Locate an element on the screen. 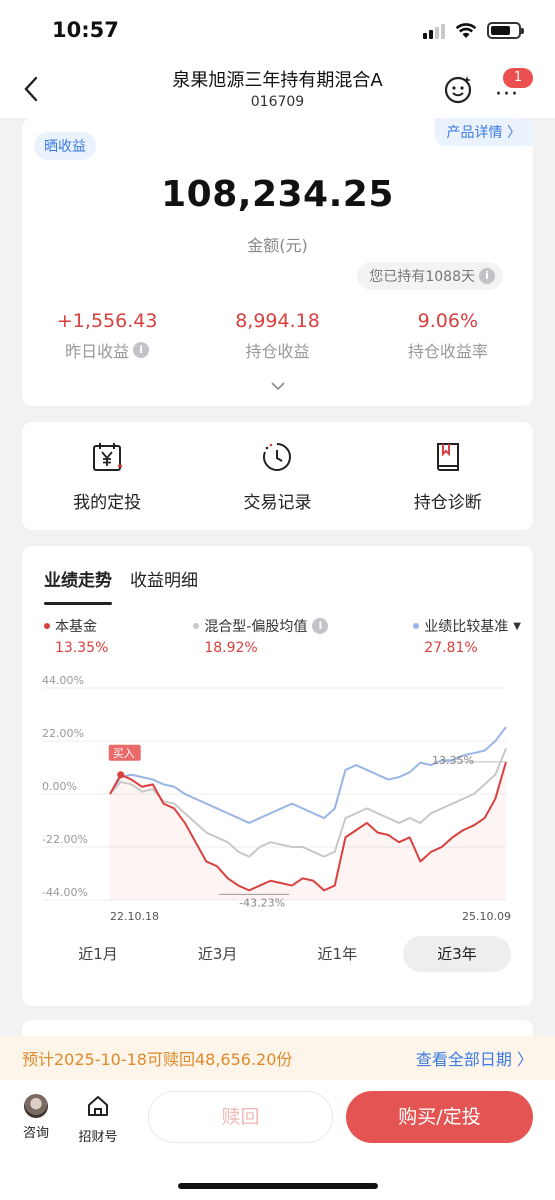 The height and width of the screenshot is (1200, 555). home-icon is located at coordinates (98, 1106).